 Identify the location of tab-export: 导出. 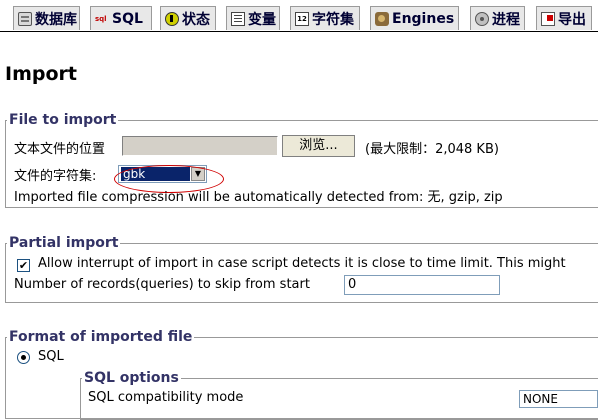
(564, 18).